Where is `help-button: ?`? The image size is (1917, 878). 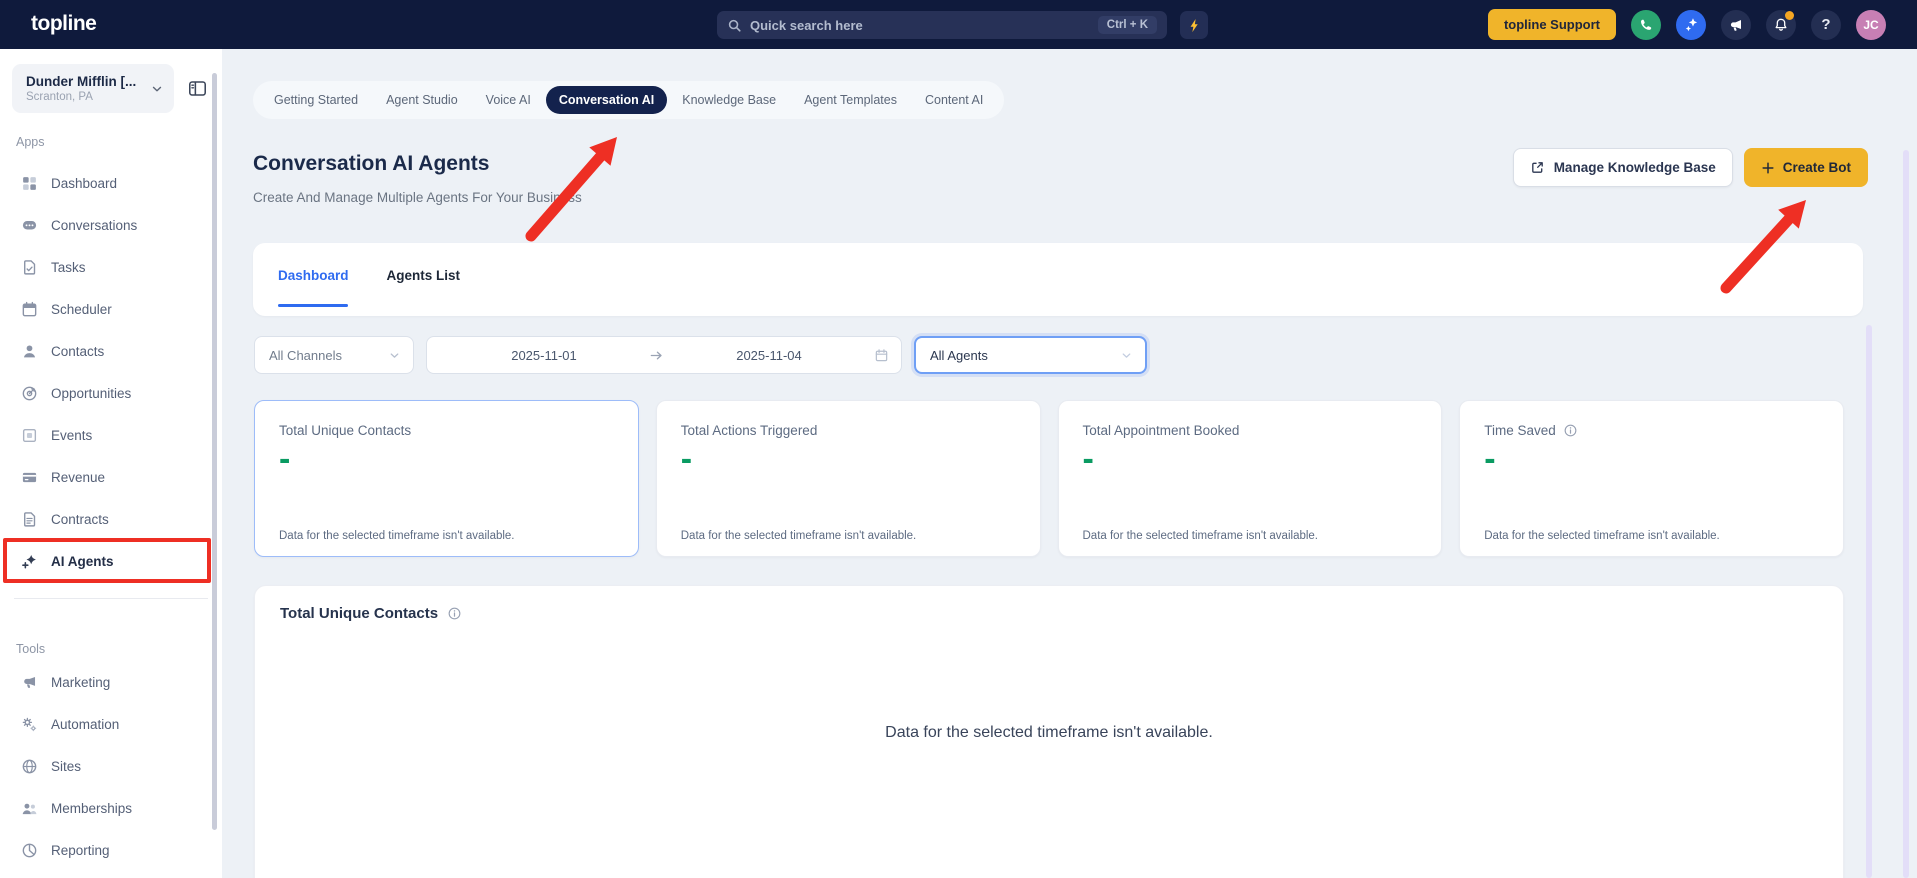
help-button: ? is located at coordinates (1826, 24).